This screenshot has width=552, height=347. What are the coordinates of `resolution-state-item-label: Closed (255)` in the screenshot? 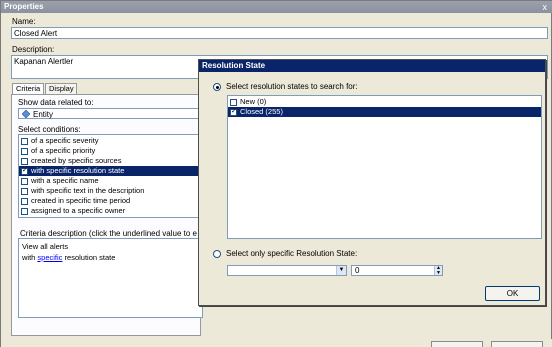 It's located at (261, 111).